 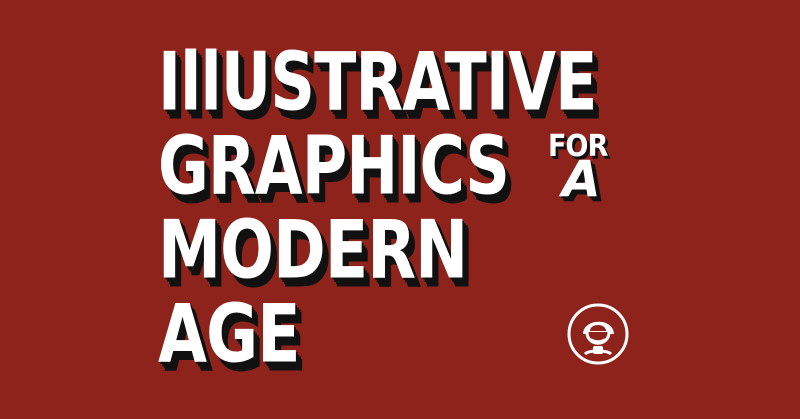 I want to click on girl-face-icon, so click(x=598, y=334).